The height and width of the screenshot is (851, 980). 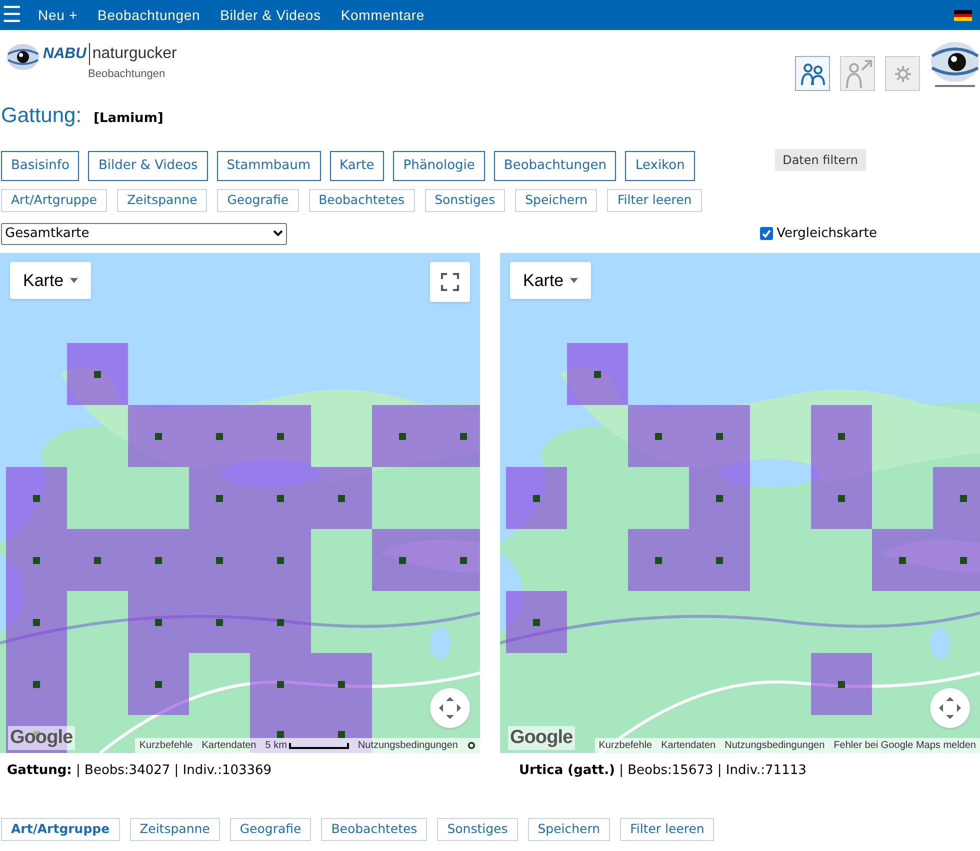 What do you see at coordinates (66, 54) in the screenshot?
I see `brand-logo: NABU` at bounding box center [66, 54].